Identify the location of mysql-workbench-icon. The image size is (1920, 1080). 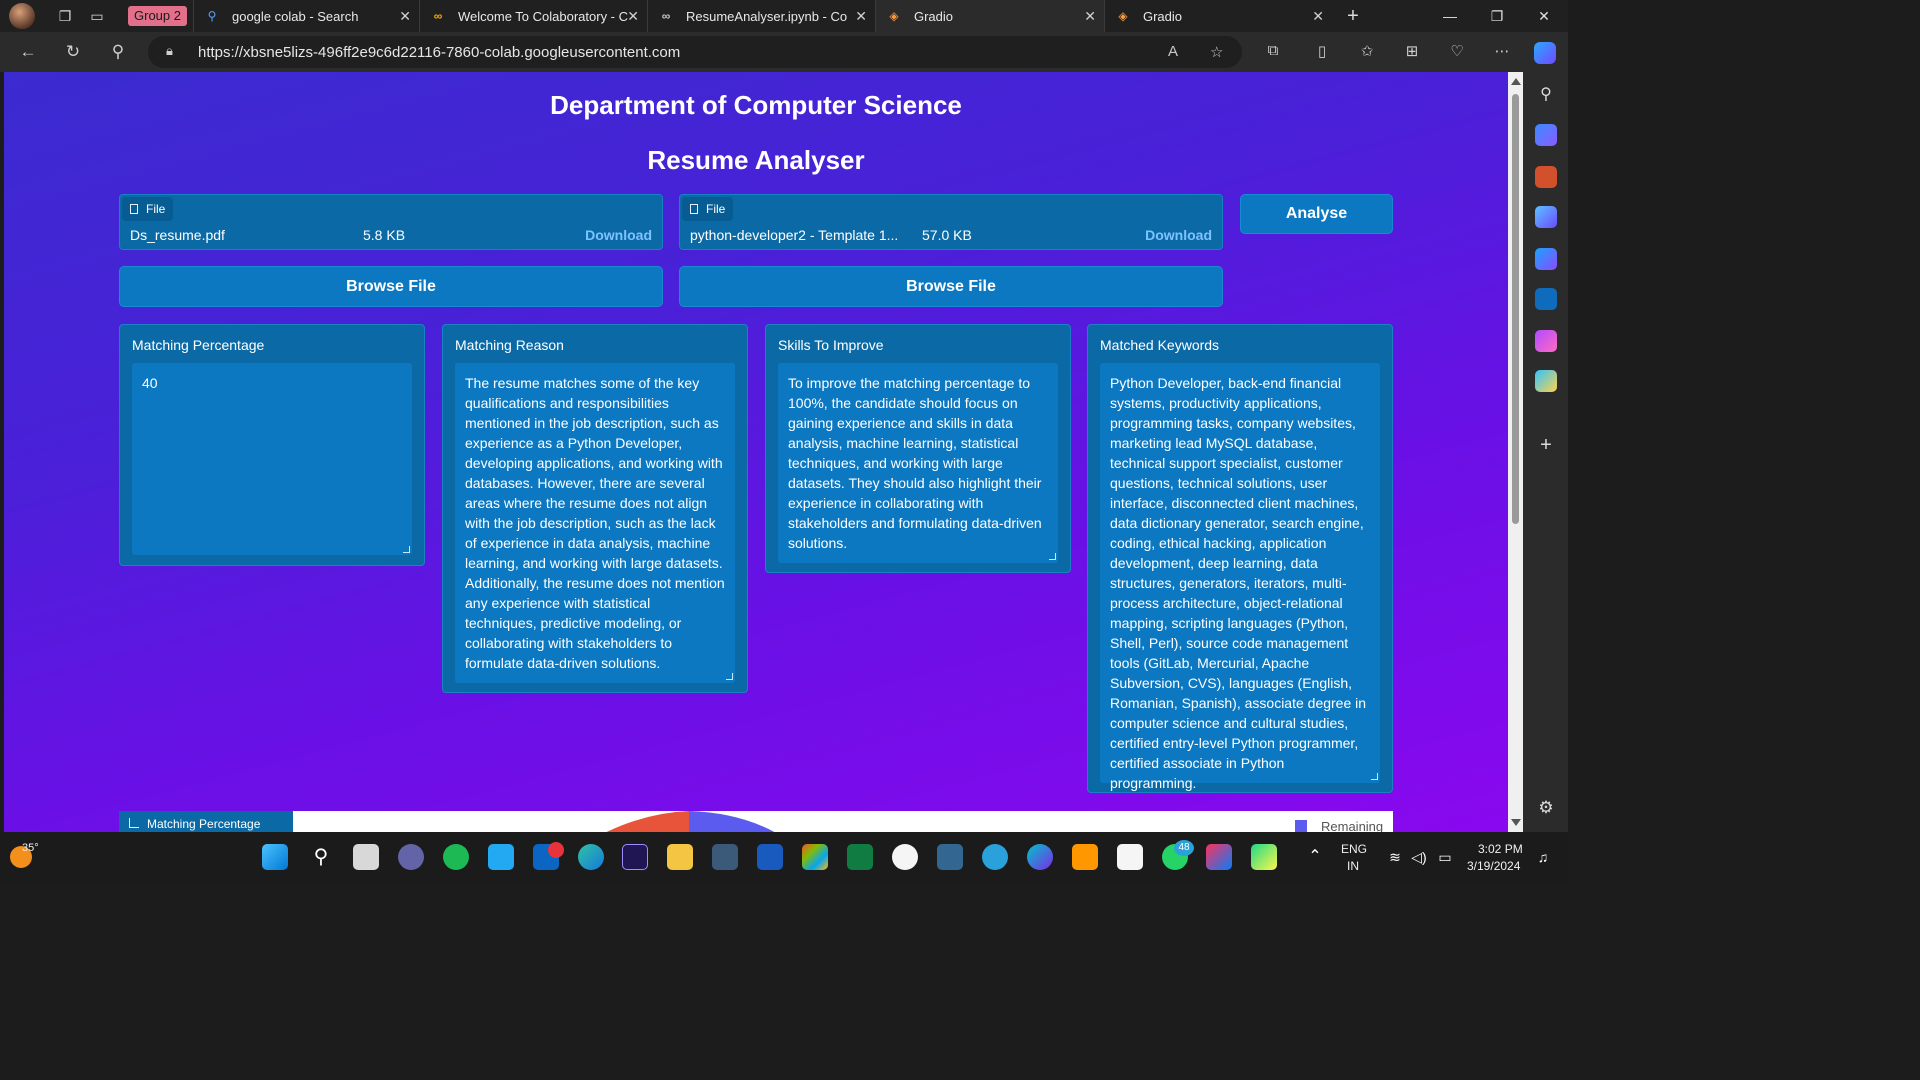
(725, 857).